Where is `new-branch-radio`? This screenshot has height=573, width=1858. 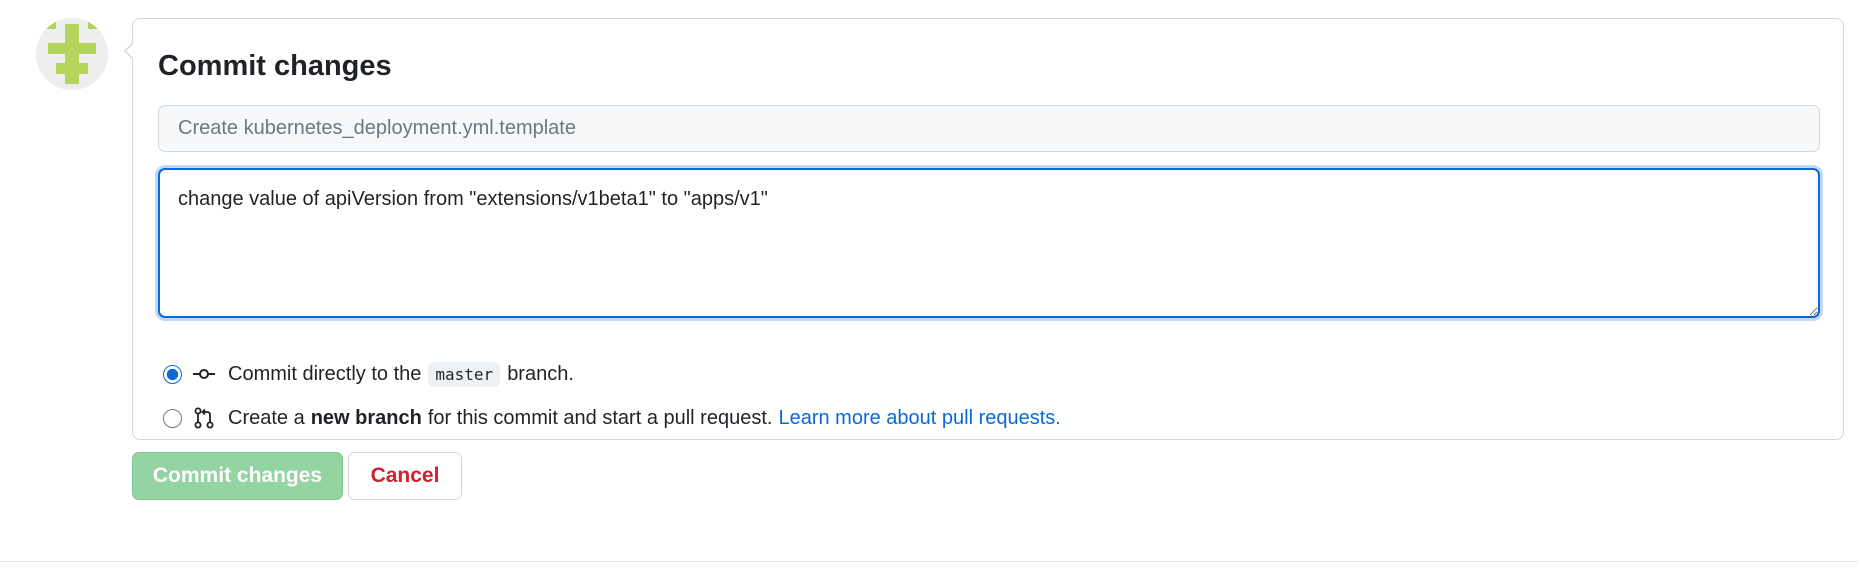
new-branch-radio is located at coordinates (172, 418).